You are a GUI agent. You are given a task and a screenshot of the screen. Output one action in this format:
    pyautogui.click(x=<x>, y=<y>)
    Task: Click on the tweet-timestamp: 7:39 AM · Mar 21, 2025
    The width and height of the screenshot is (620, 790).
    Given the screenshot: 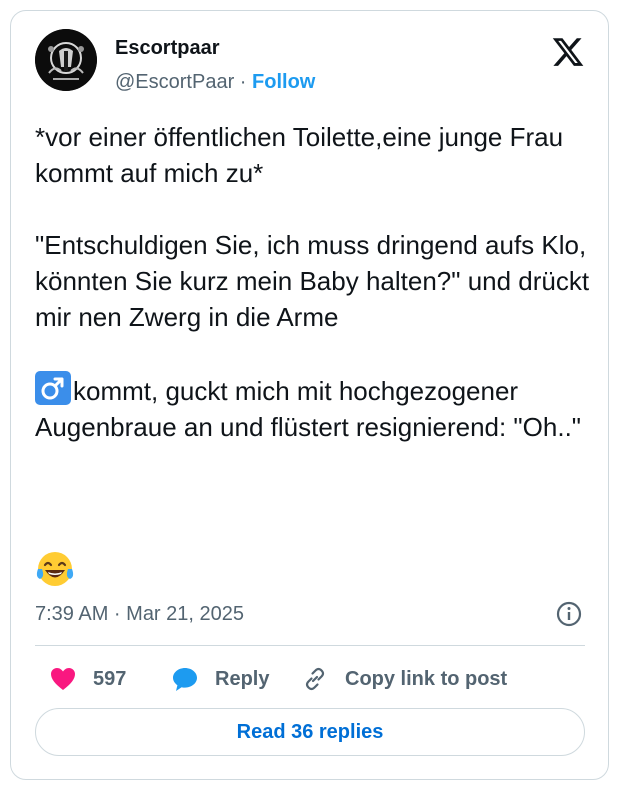 What is the action you would take?
    pyautogui.click(x=139, y=614)
    